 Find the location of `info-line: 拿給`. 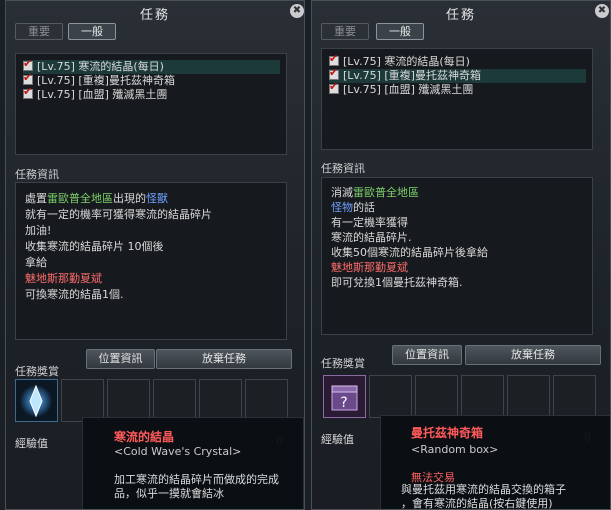

info-line: 拿給 is located at coordinates (36, 262).